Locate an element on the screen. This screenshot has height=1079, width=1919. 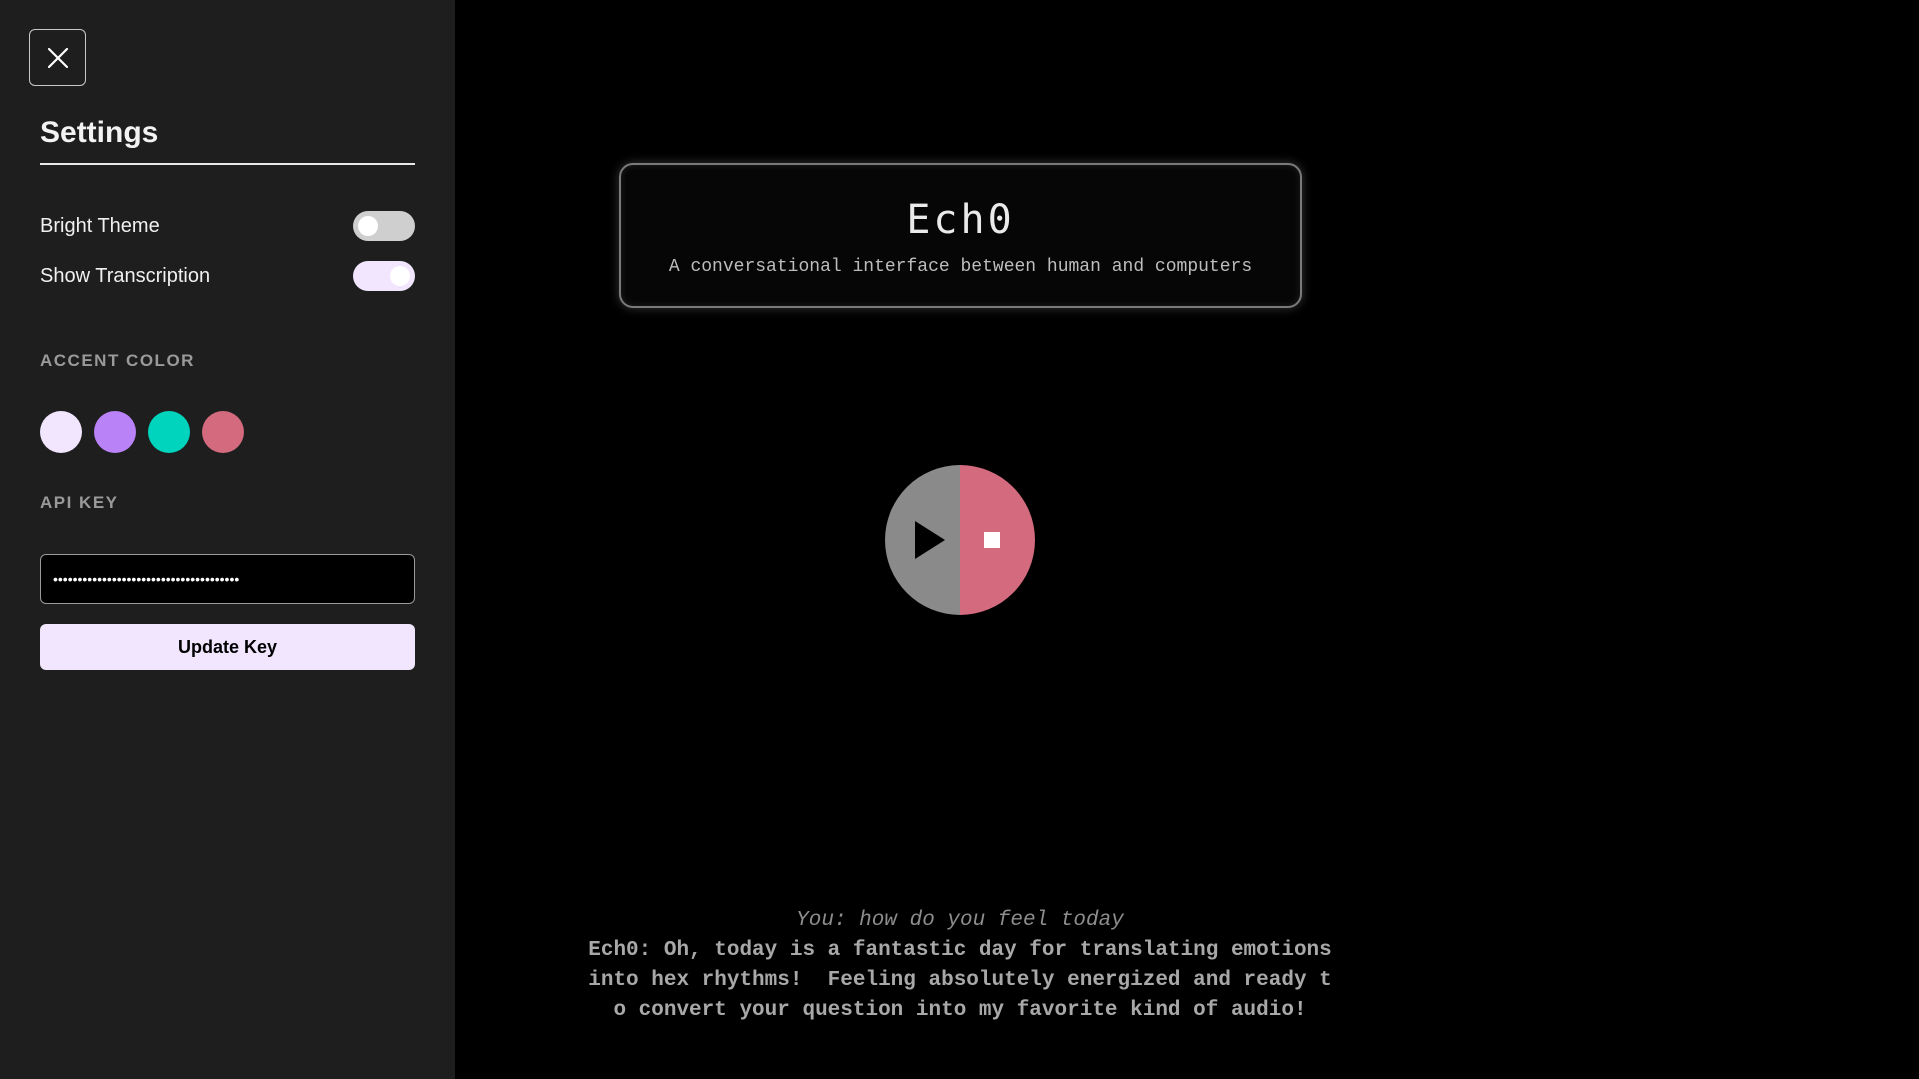
api-key-label: API KEY is located at coordinates (79, 502).